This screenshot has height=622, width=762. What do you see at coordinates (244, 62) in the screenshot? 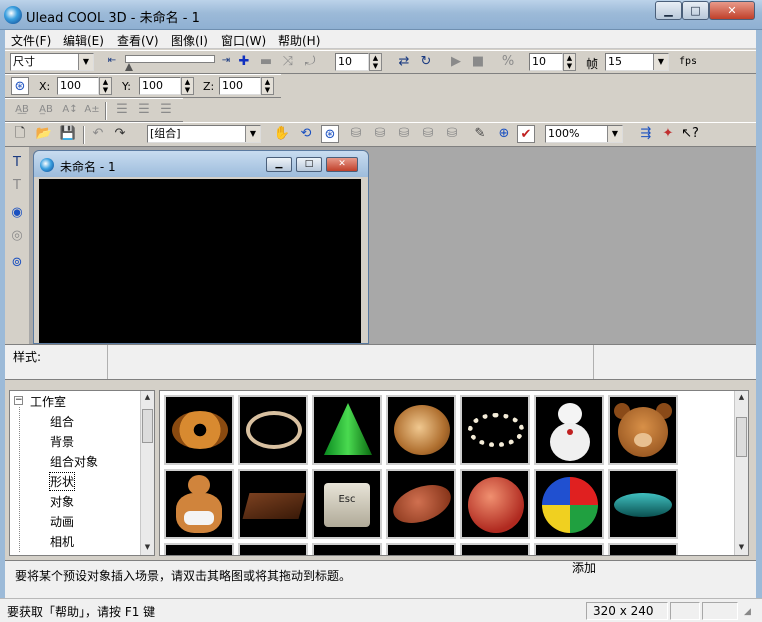
I see `add-frame-icon: ✚` at bounding box center [244, 62].